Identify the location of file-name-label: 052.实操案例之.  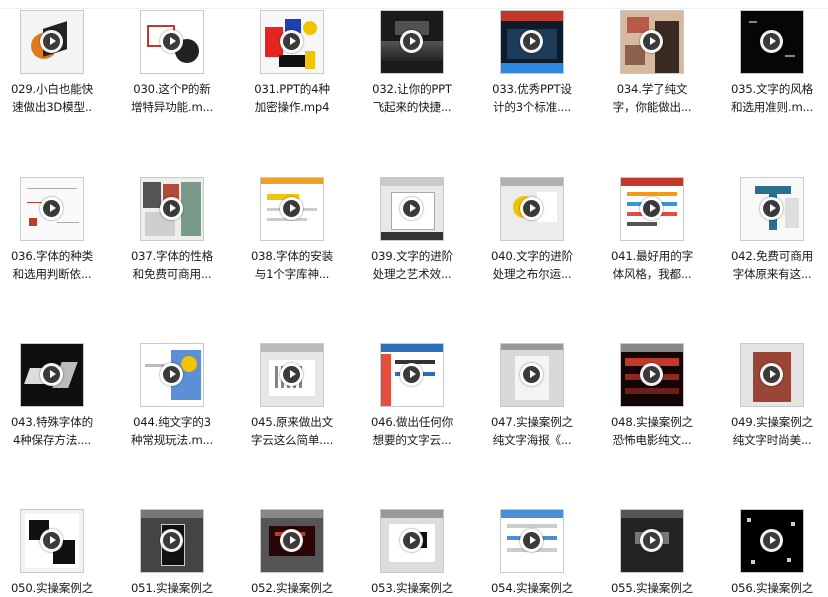
(292, 588).